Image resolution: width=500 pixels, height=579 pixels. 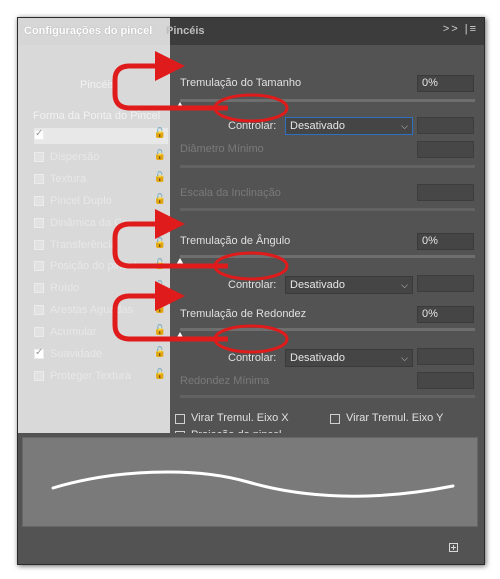 I want to click on sidebar-item: Posição do pincel 🔓, so click(x=101, y=267).